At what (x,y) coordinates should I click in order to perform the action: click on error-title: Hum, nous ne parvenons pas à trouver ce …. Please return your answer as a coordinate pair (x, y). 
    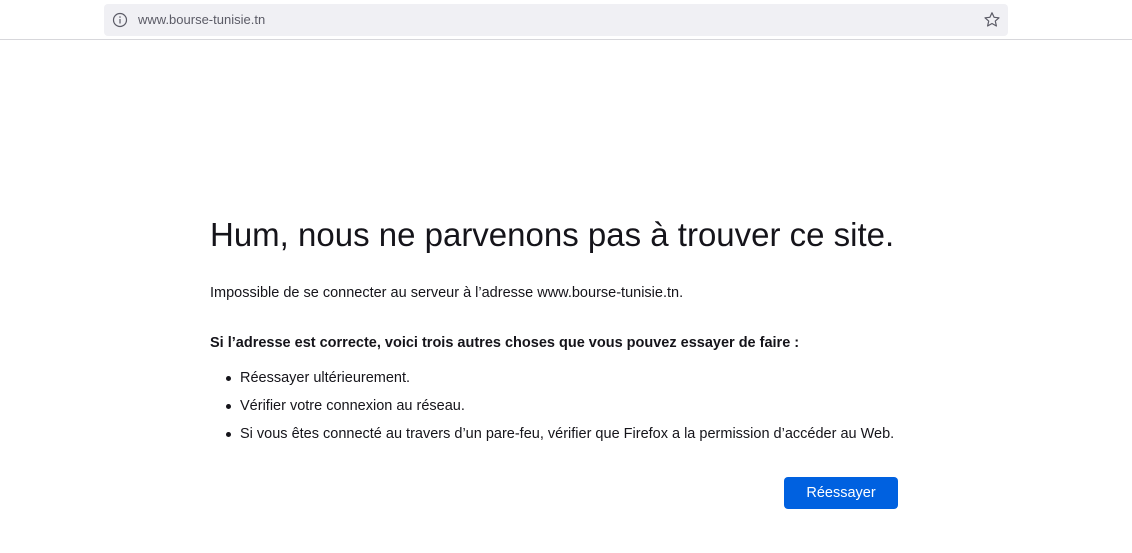
    Looking at the image, I should click on (552, 234).